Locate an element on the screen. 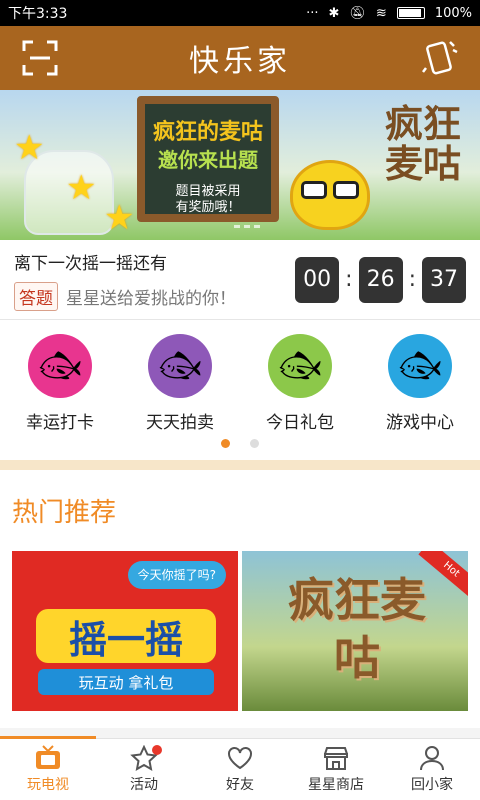 The height and width of the screenshot is (800, 480). hot-section-title: 热门推荐 is located at coordinates (64, 513).